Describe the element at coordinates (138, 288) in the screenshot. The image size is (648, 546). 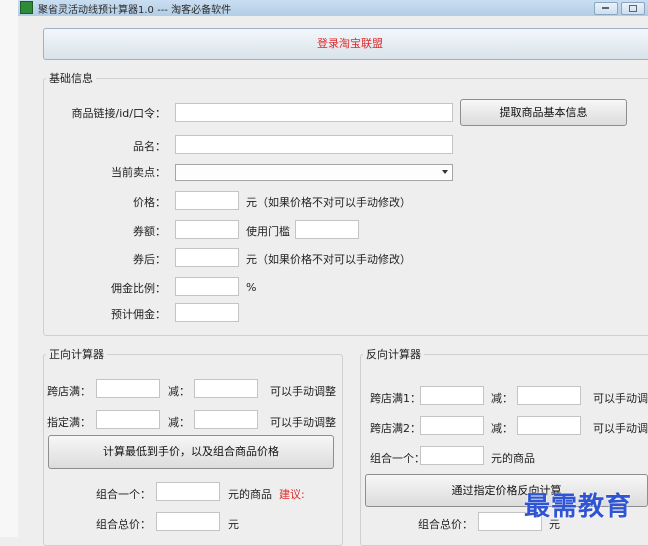
I see `commission-rate-label: 佣金比例：` at that location.